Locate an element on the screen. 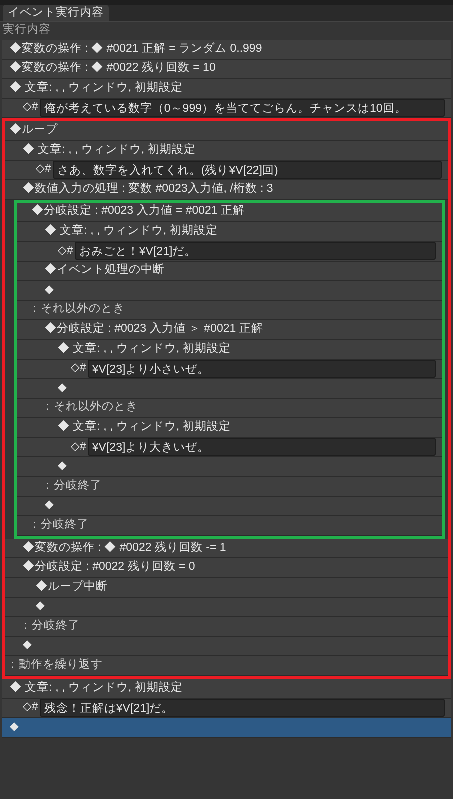  event-row: ◇# ¥V[23]より大きいぜ。 is located at coordinates (229, 448).